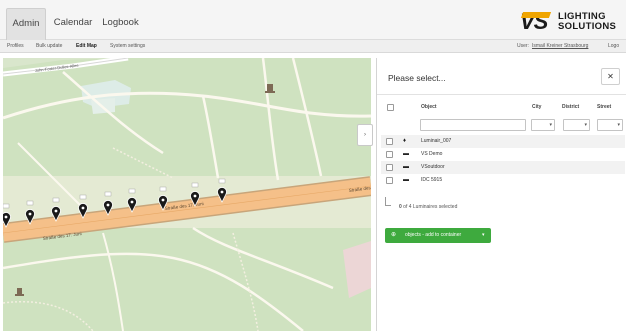 Image resolution: width=626 pixels, height=331 pixels. What do you see at coordinates (610, 76) in the screenshot?
I see `close-icon: ✕` at bounding box center [610, 76].